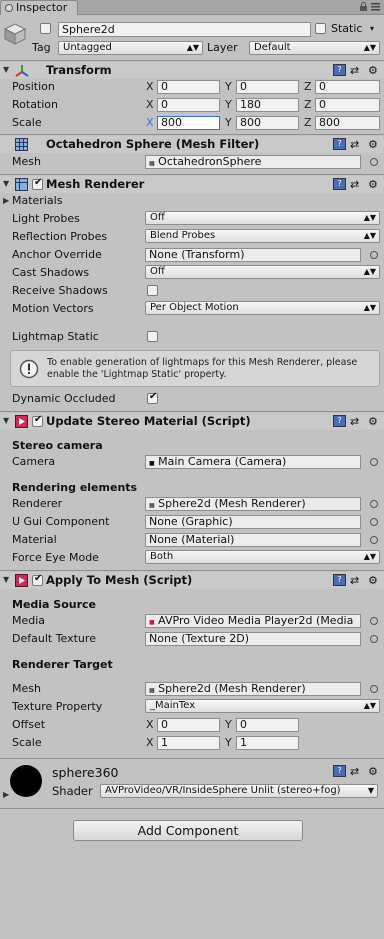 This screenshot has width=384, height=939. I want to click on dynamic-occluded-checkbox, so click(152, 397).